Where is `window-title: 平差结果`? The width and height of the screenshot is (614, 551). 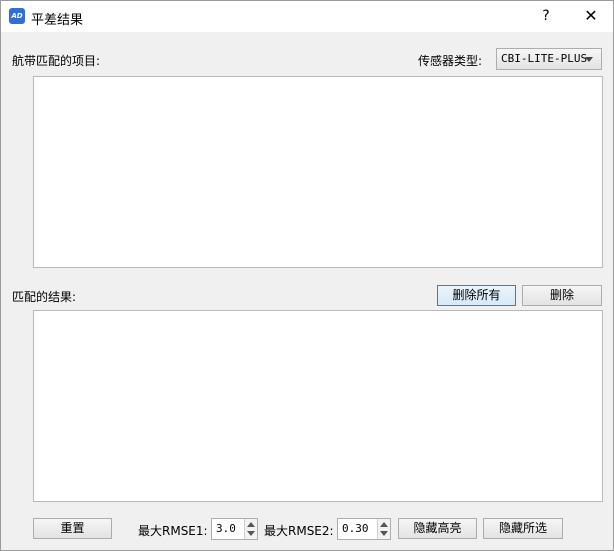
window-title: 平差结果 is located at coordinates (57, 20).